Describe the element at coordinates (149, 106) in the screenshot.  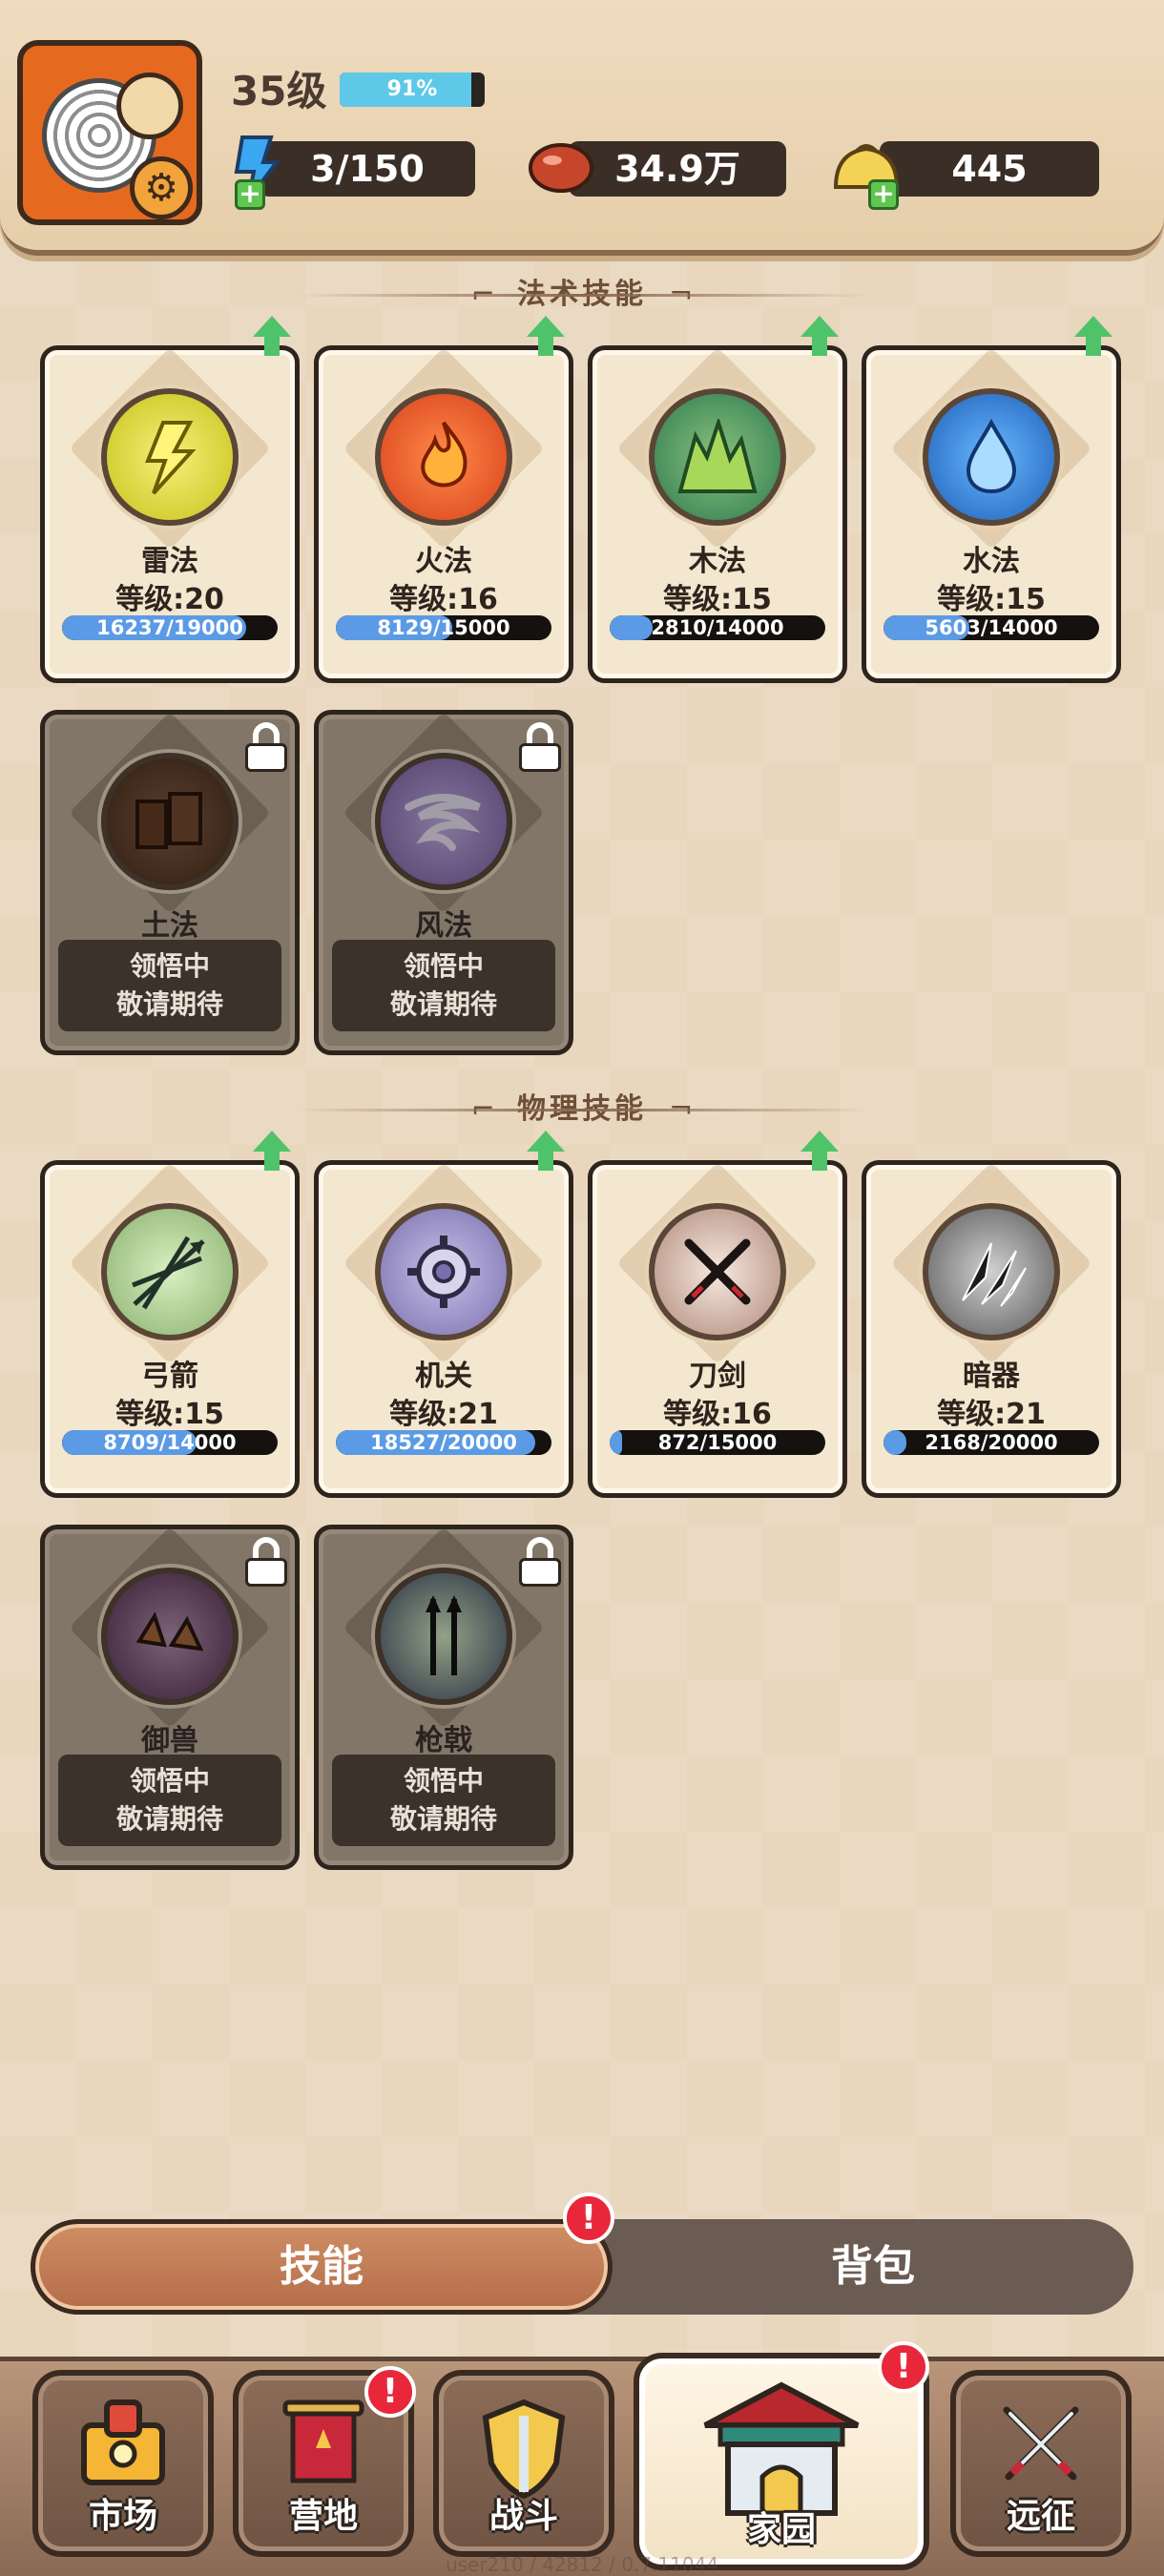
I see `avatar-ear-graphic` at that location.